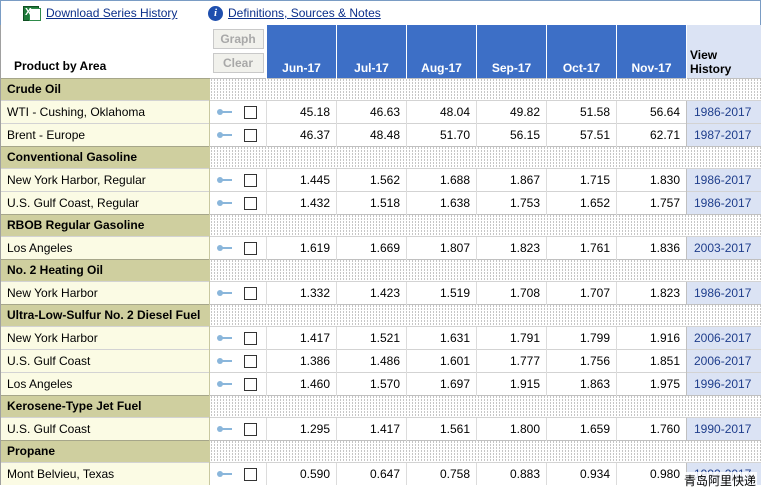 Image resolution: width=761 pixels, height=490 pixels. I want to click on price-value: 48.04, so click(441, 111).